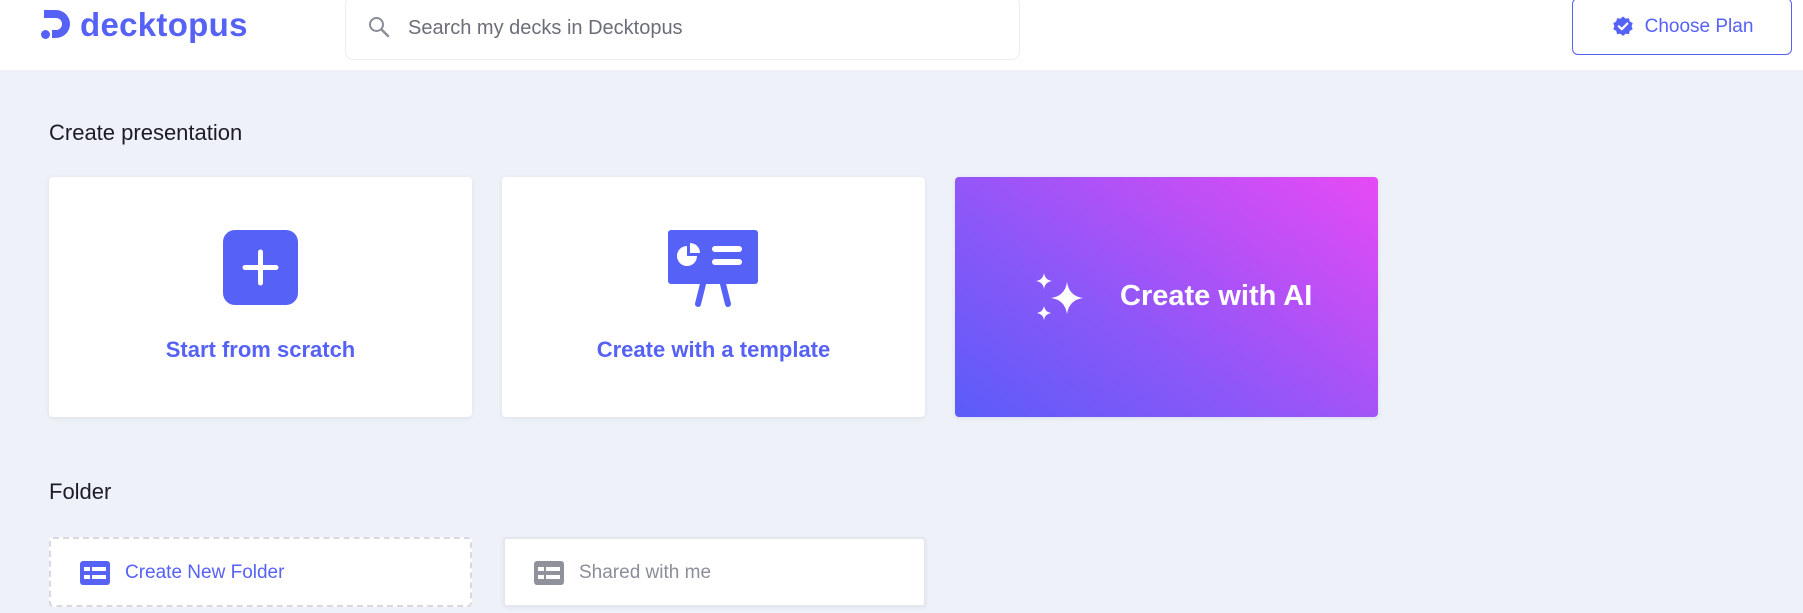  What do you see at coordinates (1059, 296) in the screenshot?
I see `sparkle-icon` at bounding box center [1059, 296].